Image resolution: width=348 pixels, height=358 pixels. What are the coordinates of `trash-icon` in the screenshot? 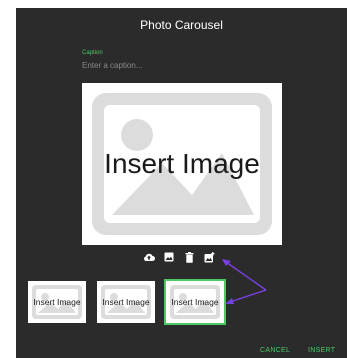 It's located at (189, 257).